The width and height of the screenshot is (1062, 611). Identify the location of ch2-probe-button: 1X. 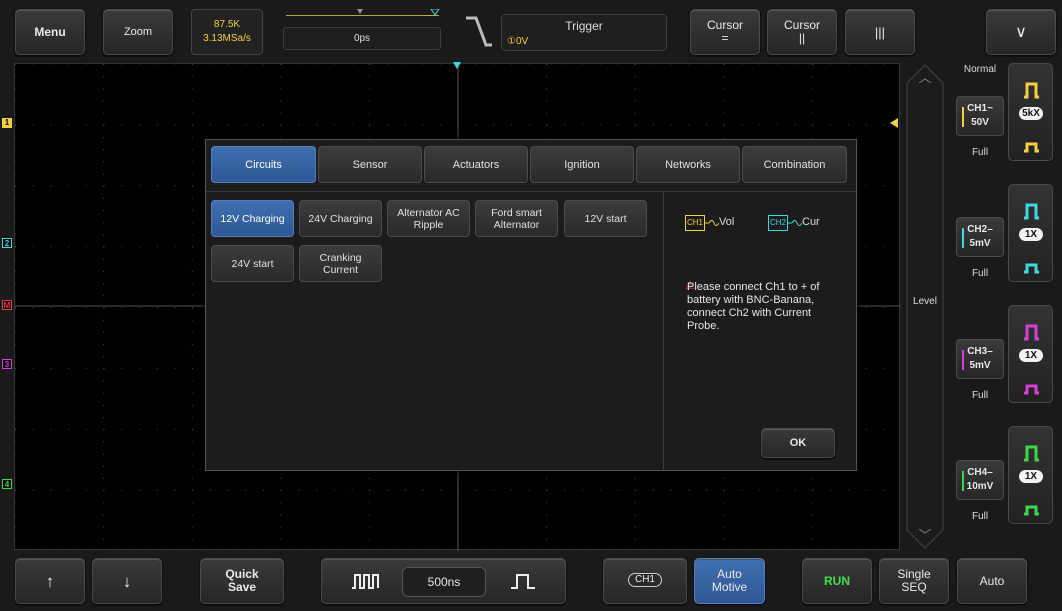
(1030, 233).